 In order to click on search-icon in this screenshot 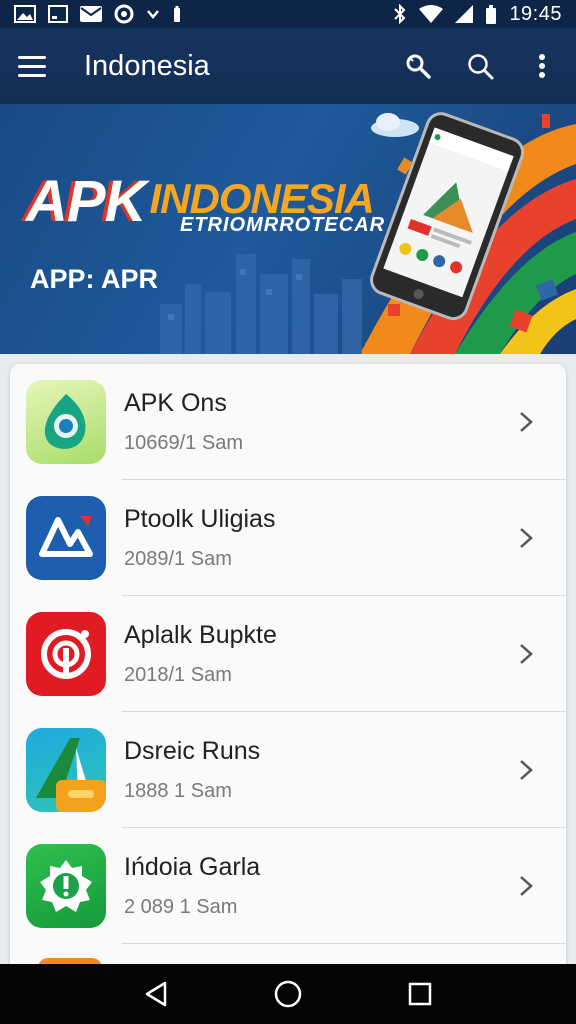, I will do `click(481, 67)`.